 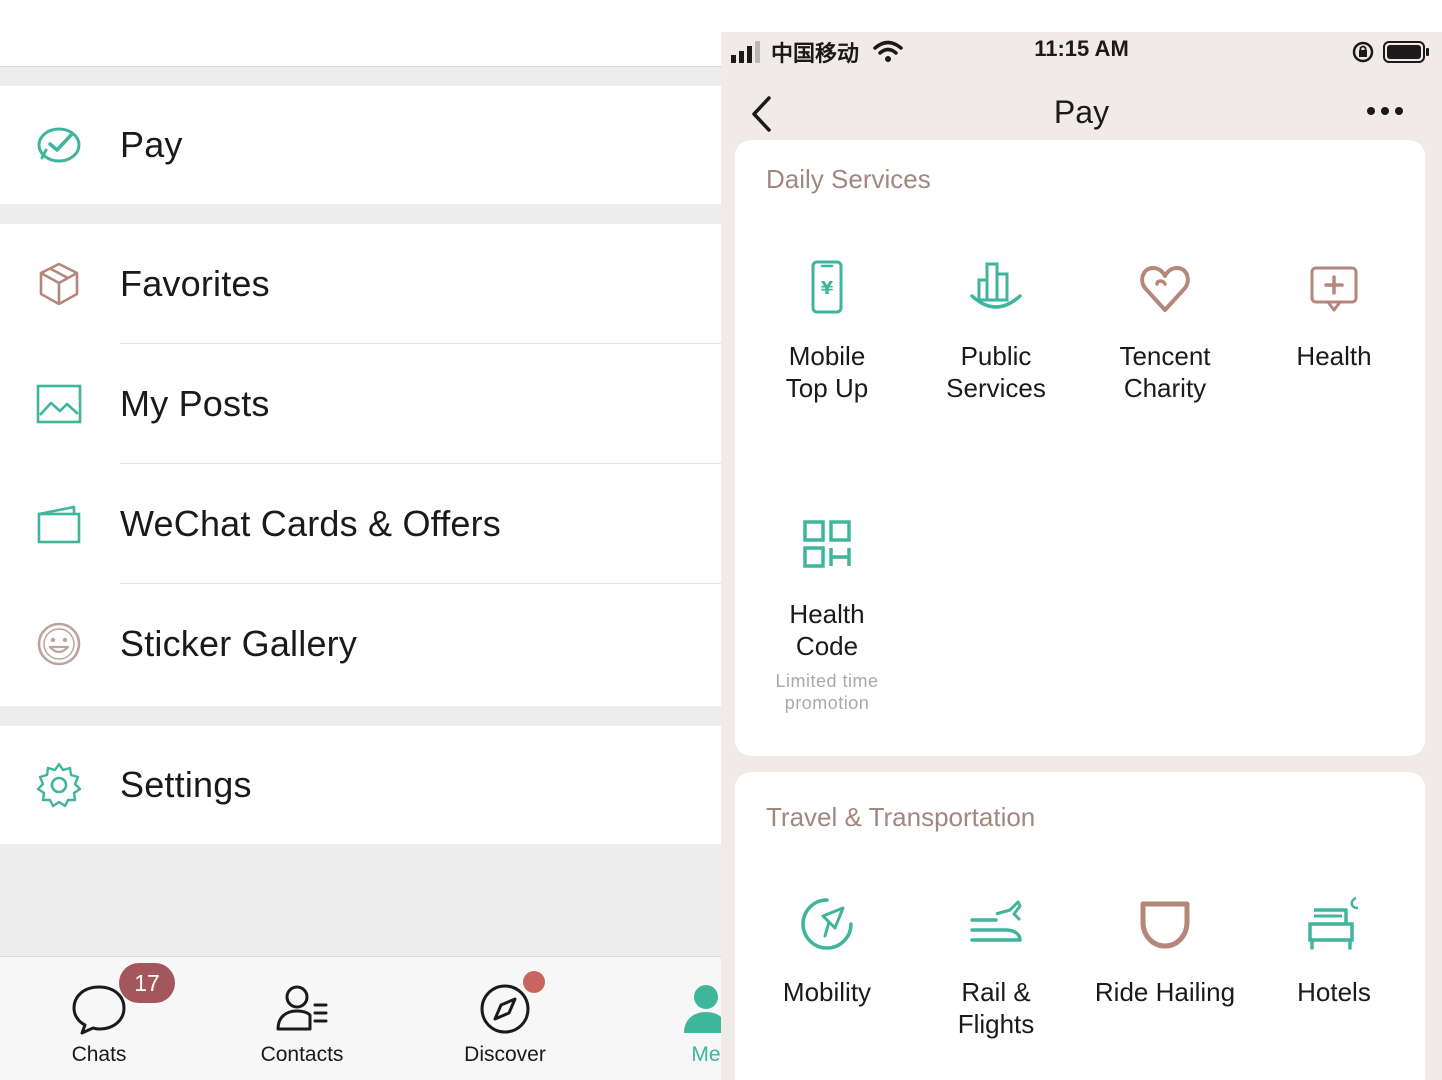 I want to click on health-icon, so click(x=1334, y=289).